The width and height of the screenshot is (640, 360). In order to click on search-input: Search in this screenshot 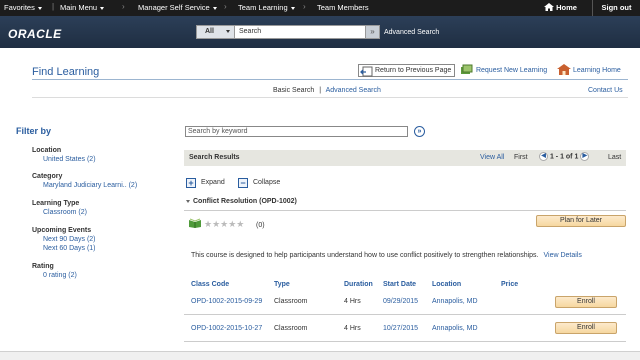, I will do `click(250, 32)`.